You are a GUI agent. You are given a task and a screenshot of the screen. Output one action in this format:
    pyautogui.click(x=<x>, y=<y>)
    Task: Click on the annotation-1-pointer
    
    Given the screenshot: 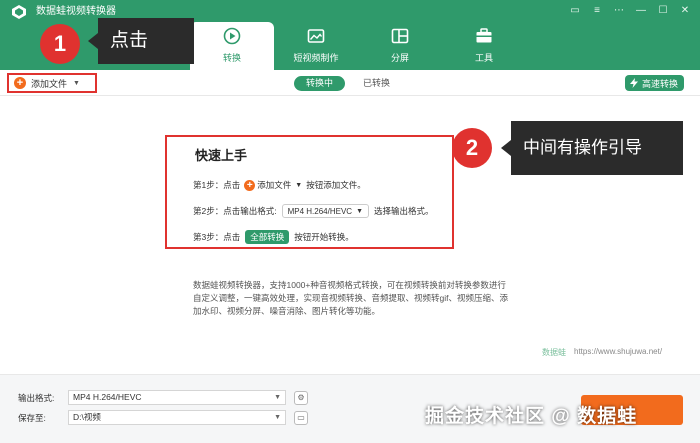 What is the action you would take?
    pyautogui.click(x=93, y=41)
    